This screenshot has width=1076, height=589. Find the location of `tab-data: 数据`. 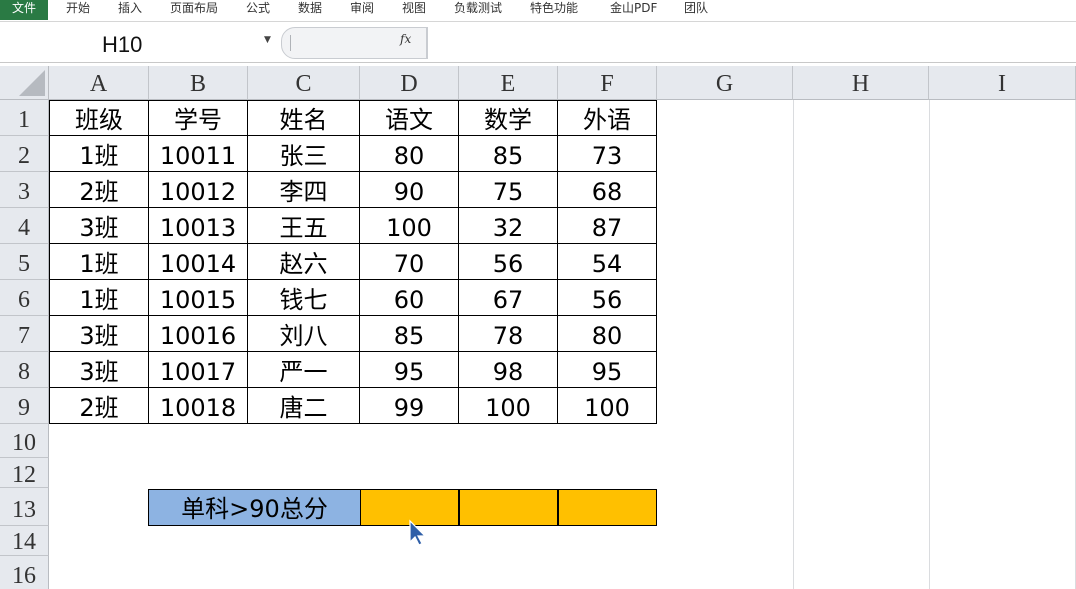

tab-data: 数据 is located at coordinates (310, 10).